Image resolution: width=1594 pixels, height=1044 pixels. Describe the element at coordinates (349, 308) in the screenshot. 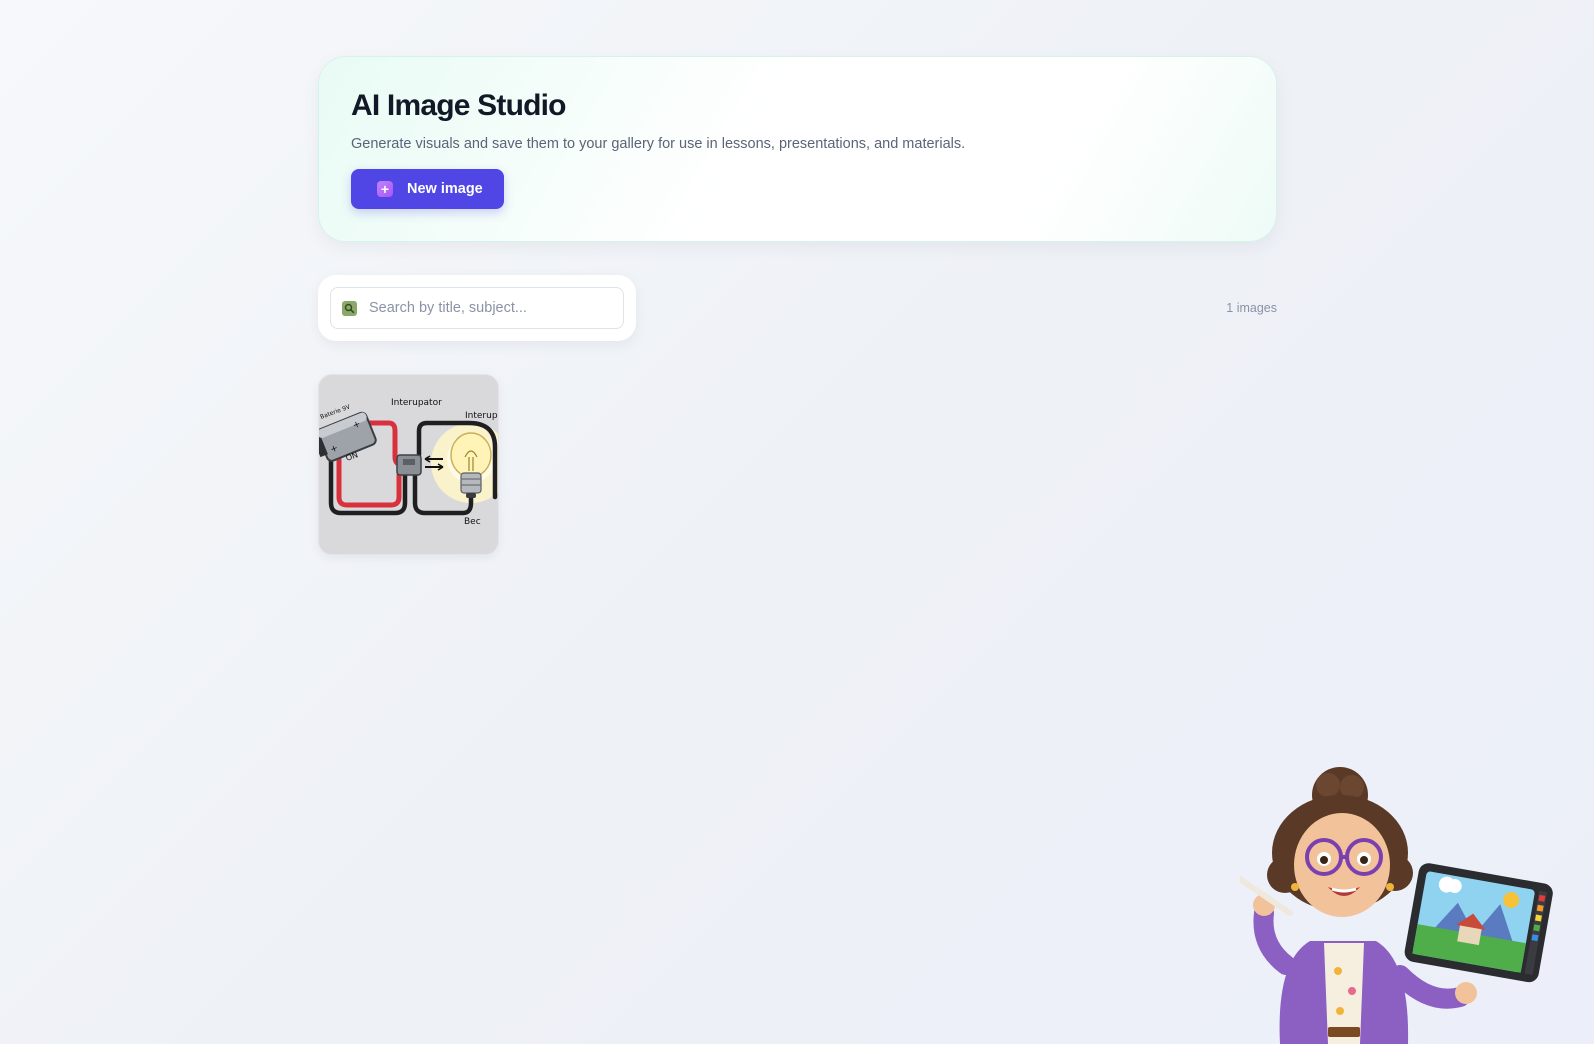

I see `search-icon` at that location.